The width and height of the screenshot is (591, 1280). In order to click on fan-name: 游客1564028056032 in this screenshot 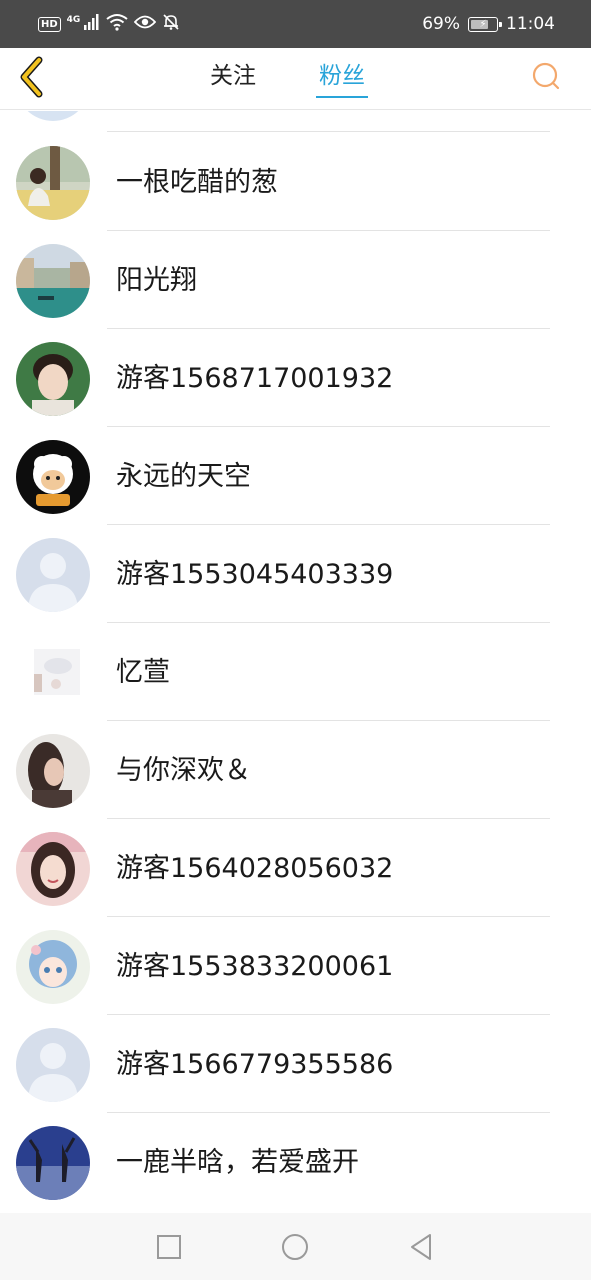, I will do `click(255, 868)`.